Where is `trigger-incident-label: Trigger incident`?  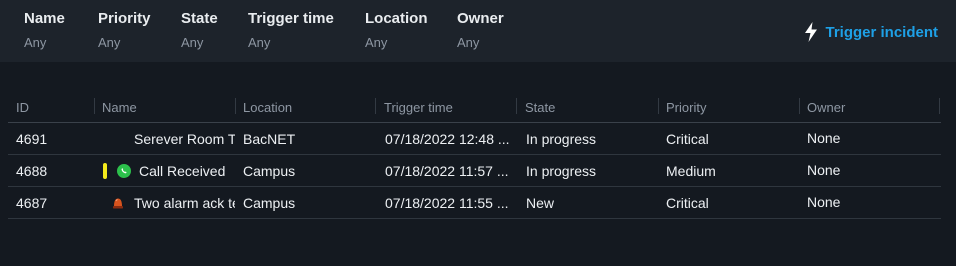 trigger-incident-label: Trigger incident is located at coordinates (881, 32).